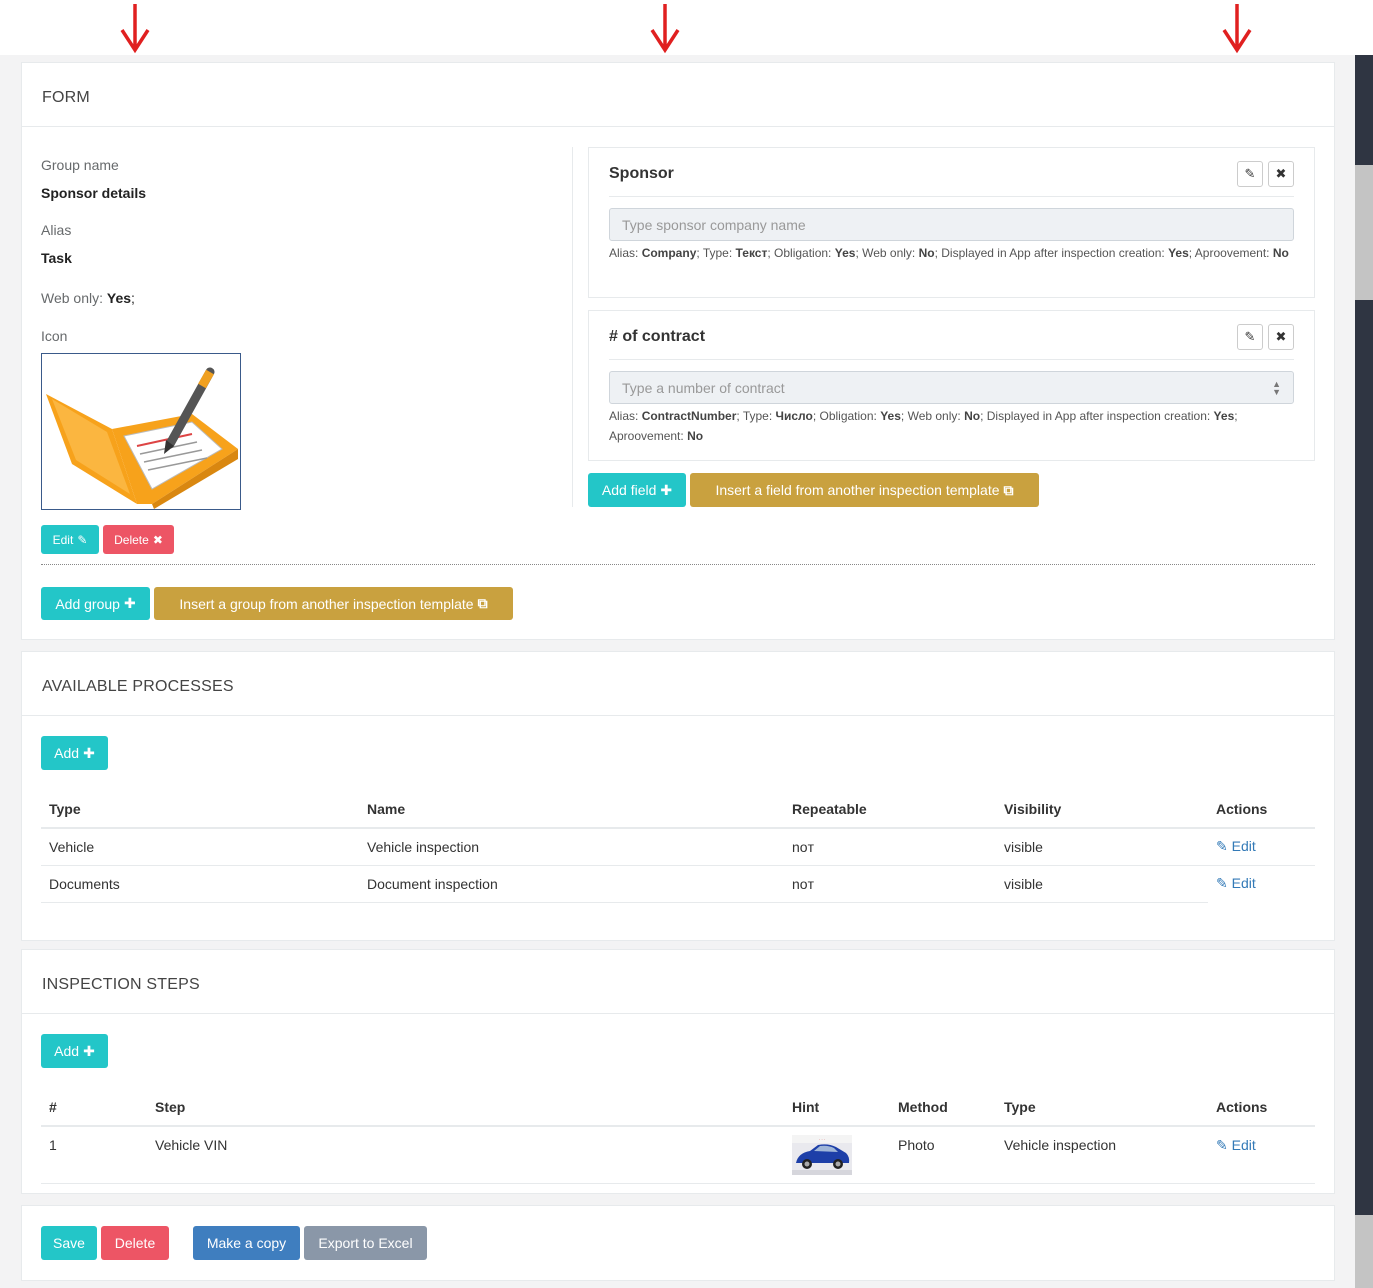 The width and height of the screenshot is (1373, 1288). I want to click on processes-title: AVAILABLE PROCESSES, so click(138, 686).